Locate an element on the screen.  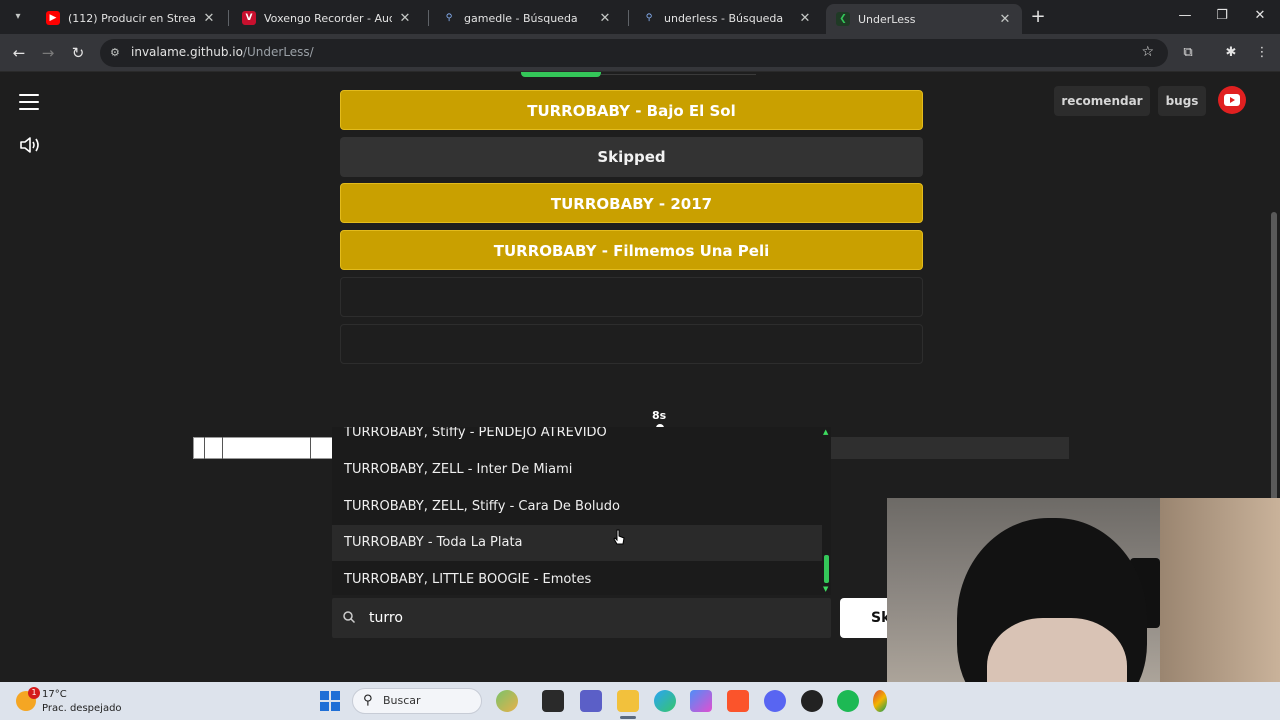
timer-label: 8s is located at coordinates (659, 415).